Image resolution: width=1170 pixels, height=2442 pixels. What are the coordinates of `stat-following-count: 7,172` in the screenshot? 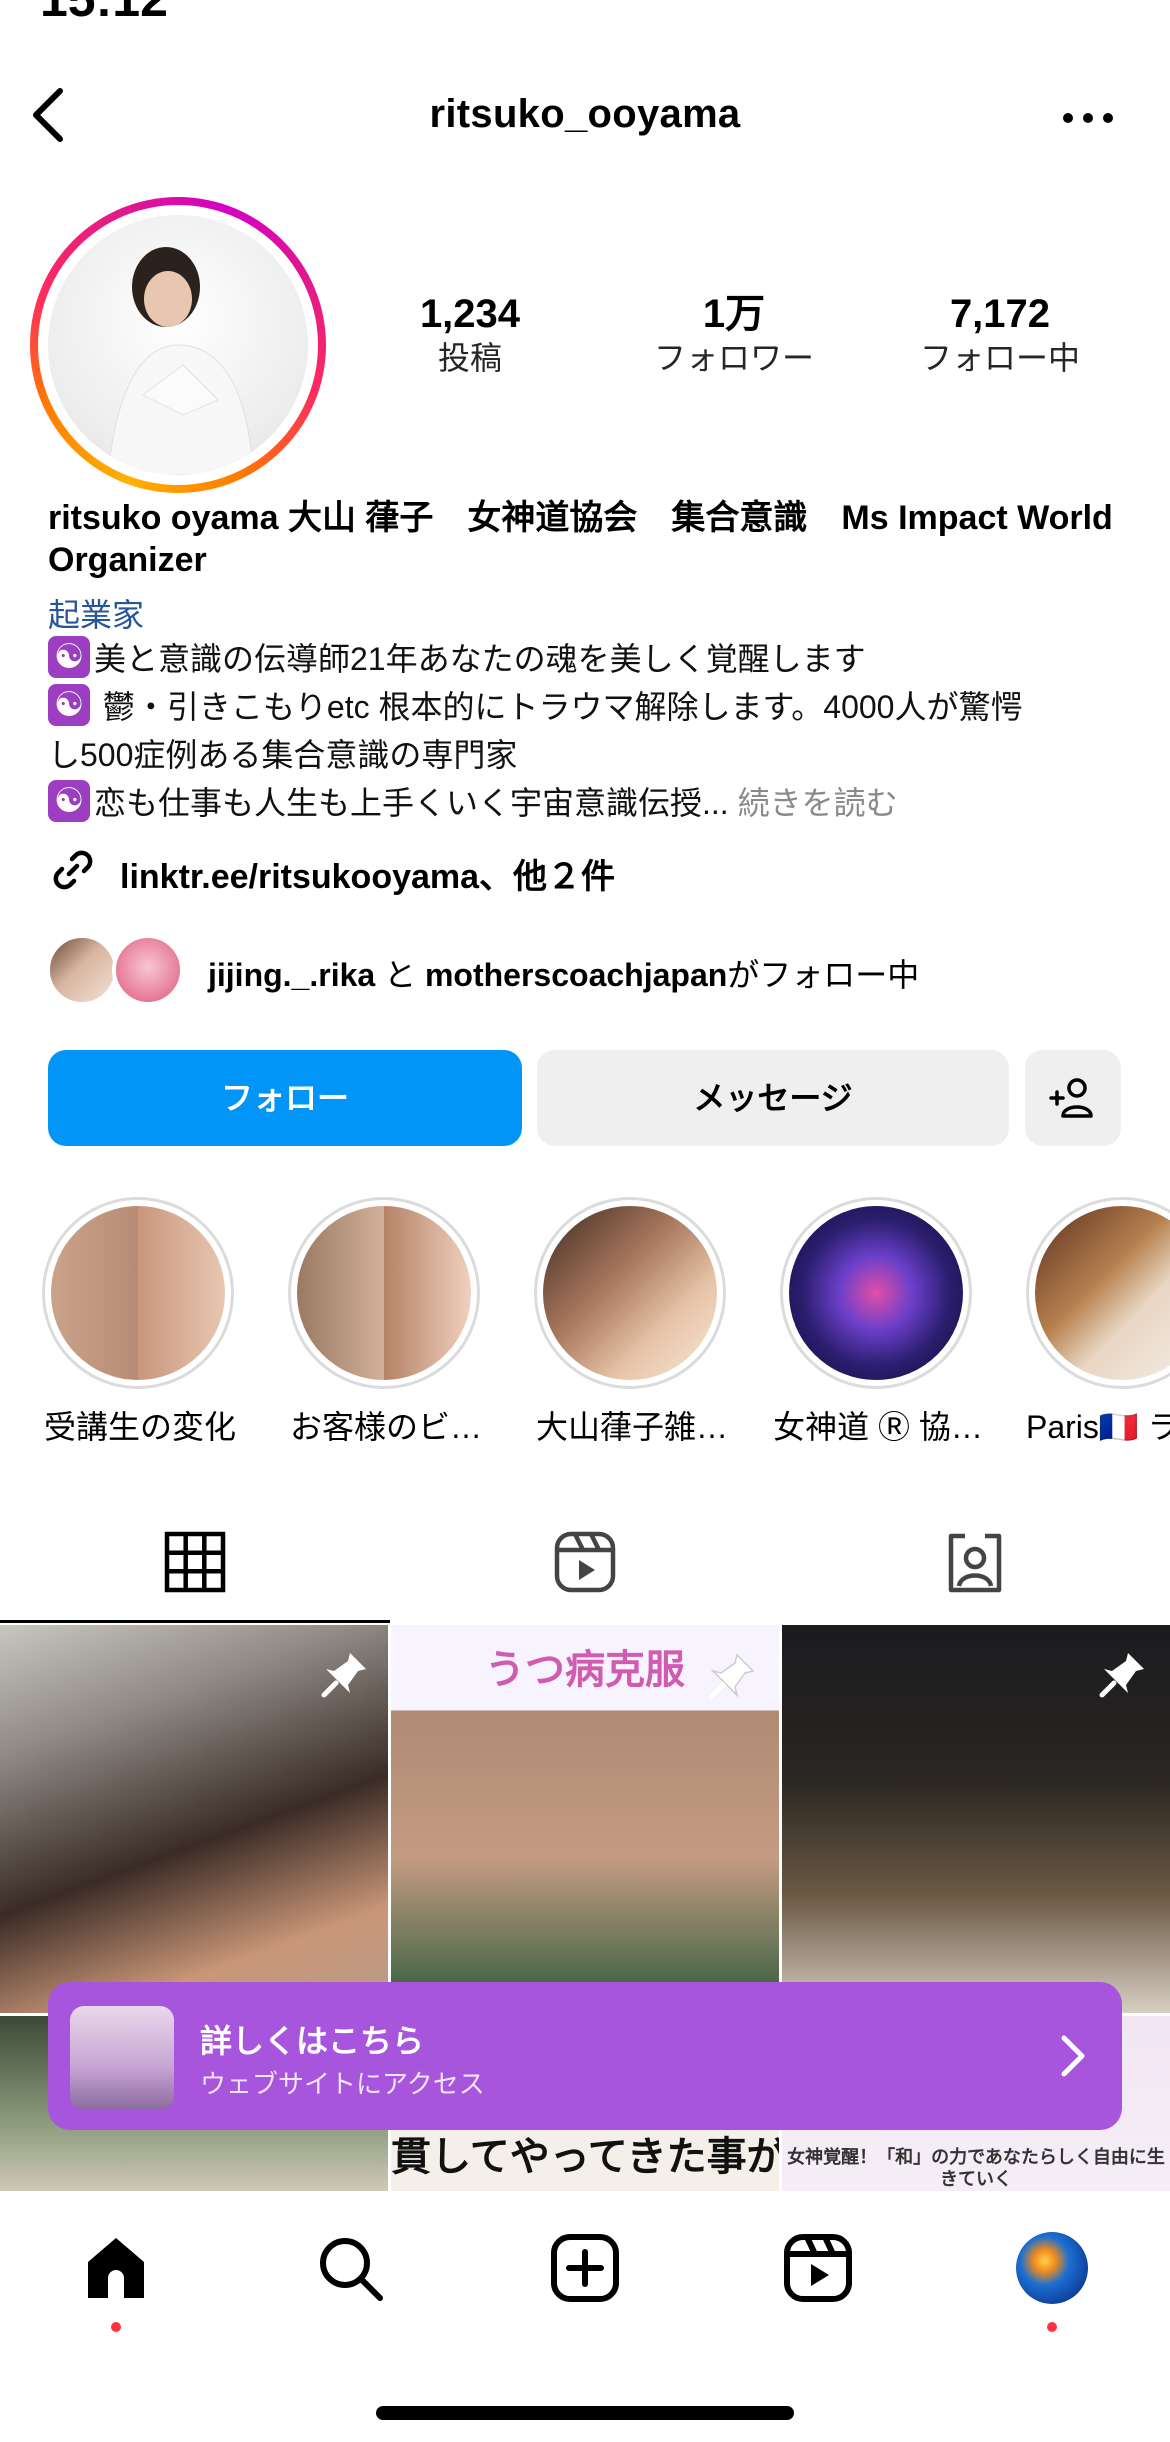 It's located at (1000, 314).